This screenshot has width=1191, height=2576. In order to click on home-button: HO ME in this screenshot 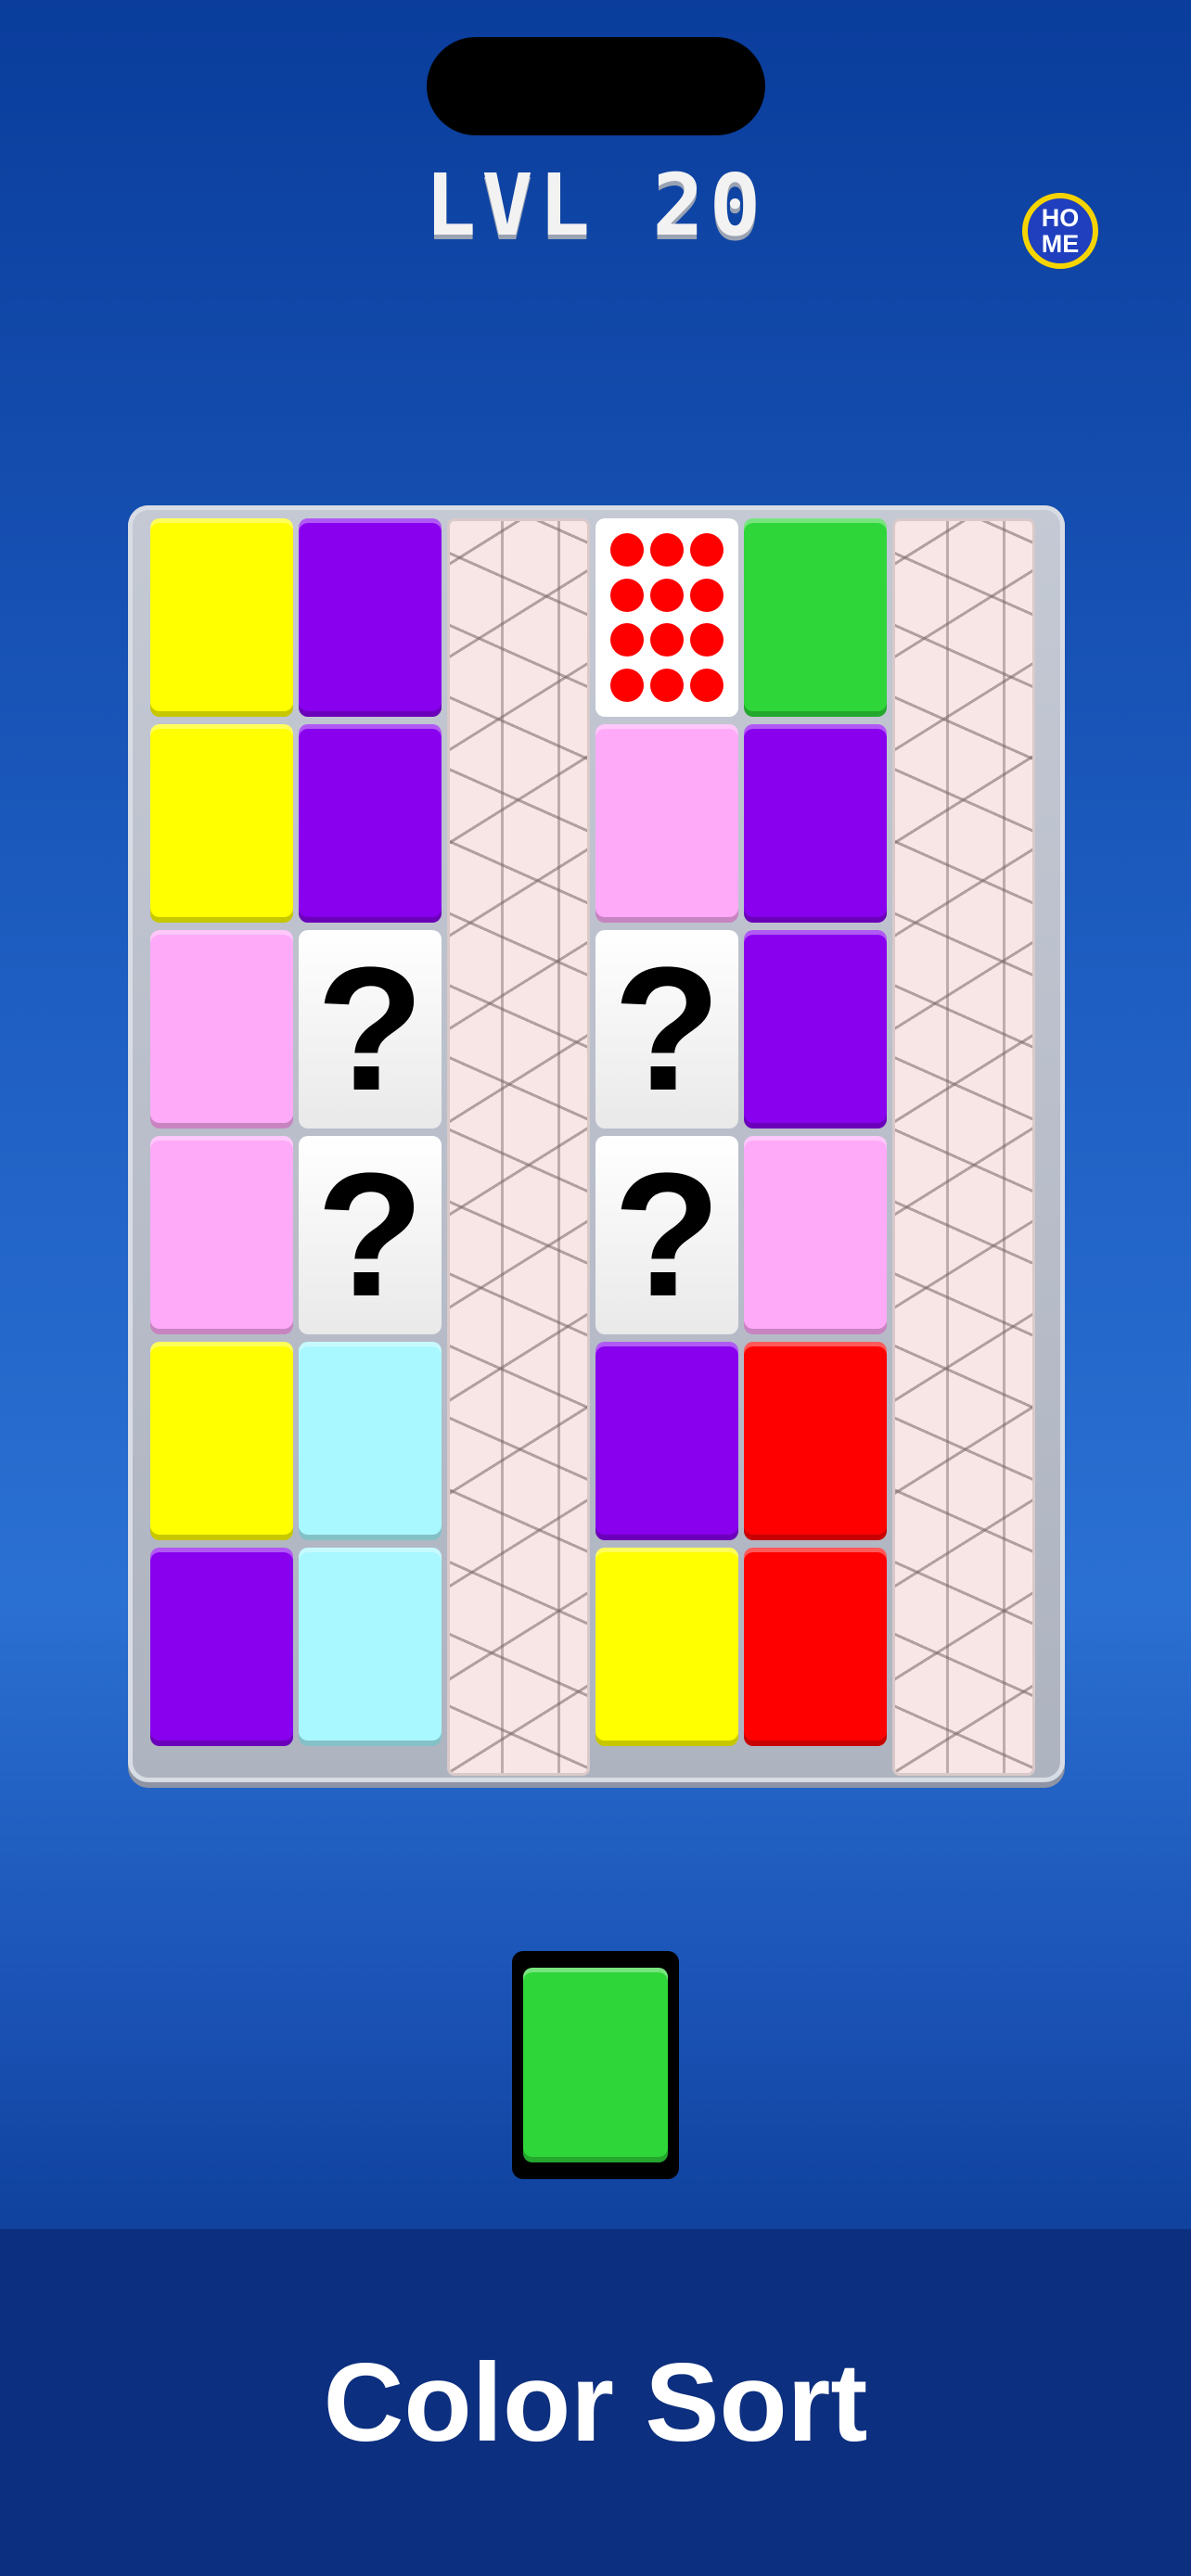, I will do `click(1060, 231)`.